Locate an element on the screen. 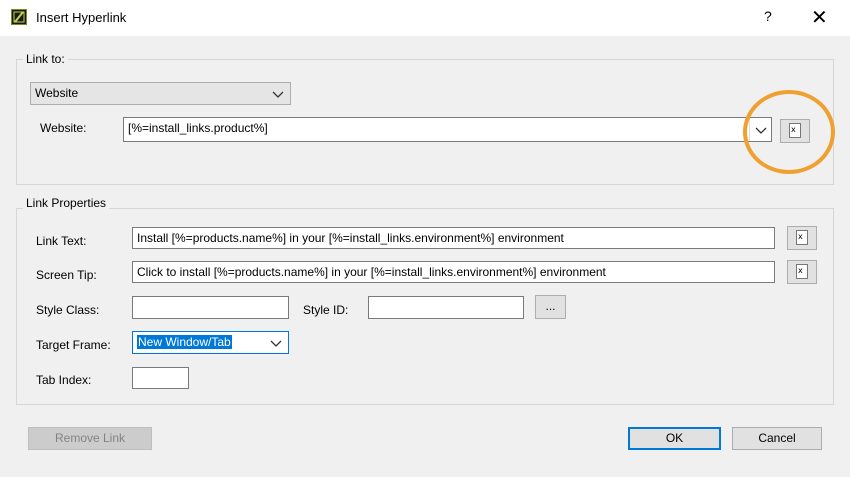  link-type-select: Website is located at coordinates (160, 93).